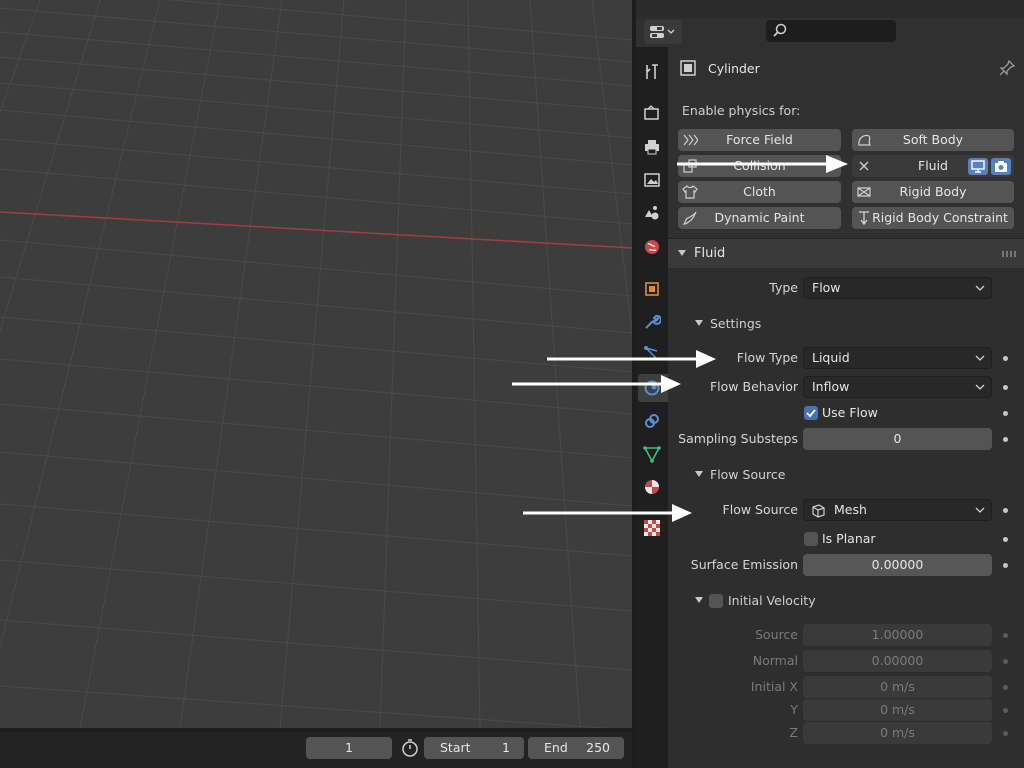  I want to click on initial-velocity-checkbox, so click(716, 601).